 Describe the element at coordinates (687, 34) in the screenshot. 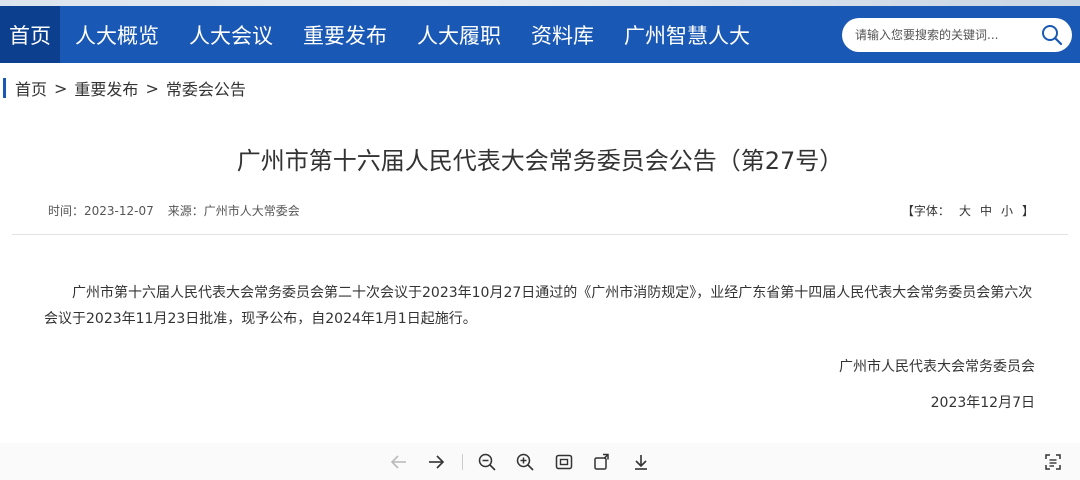

I see `nav-item-smart-npc: 广州智慧人大` at that location.